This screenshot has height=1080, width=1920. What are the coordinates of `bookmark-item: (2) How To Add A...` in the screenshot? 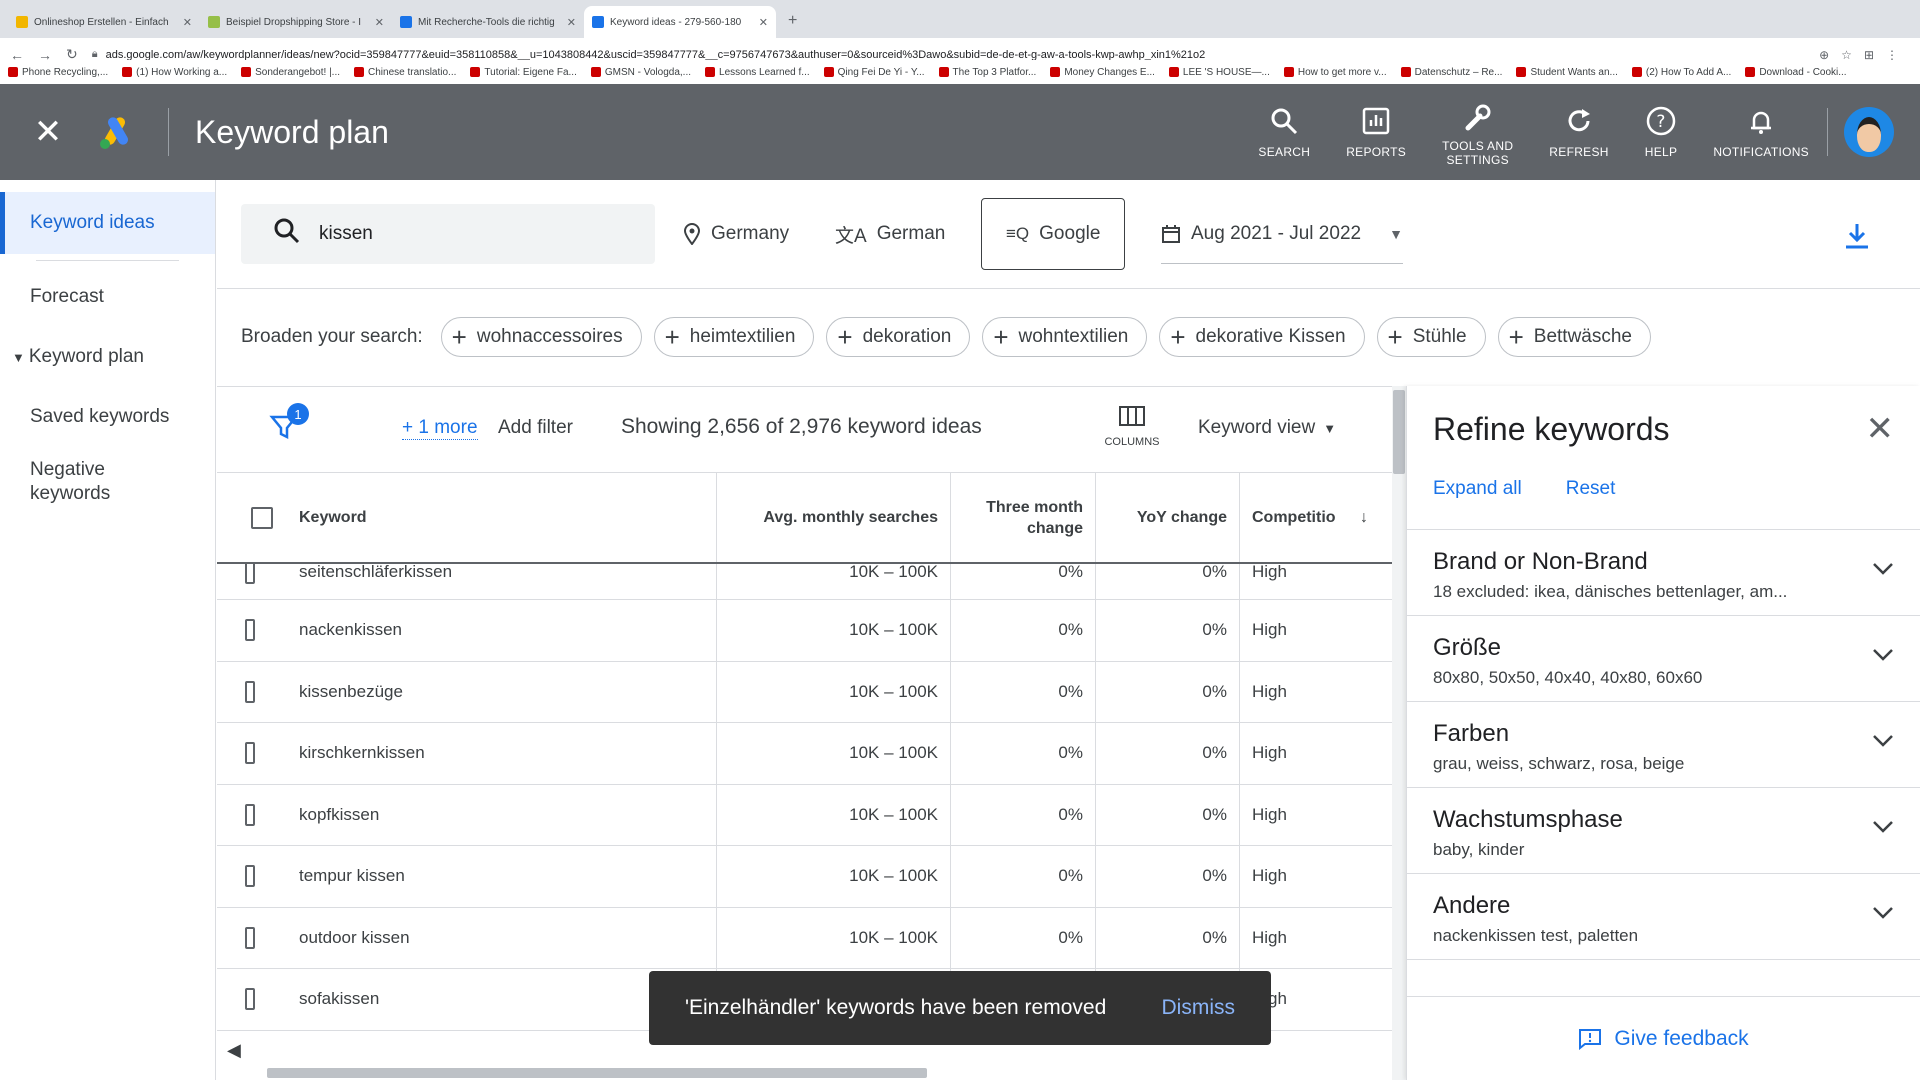 It's located at (1681, 72).